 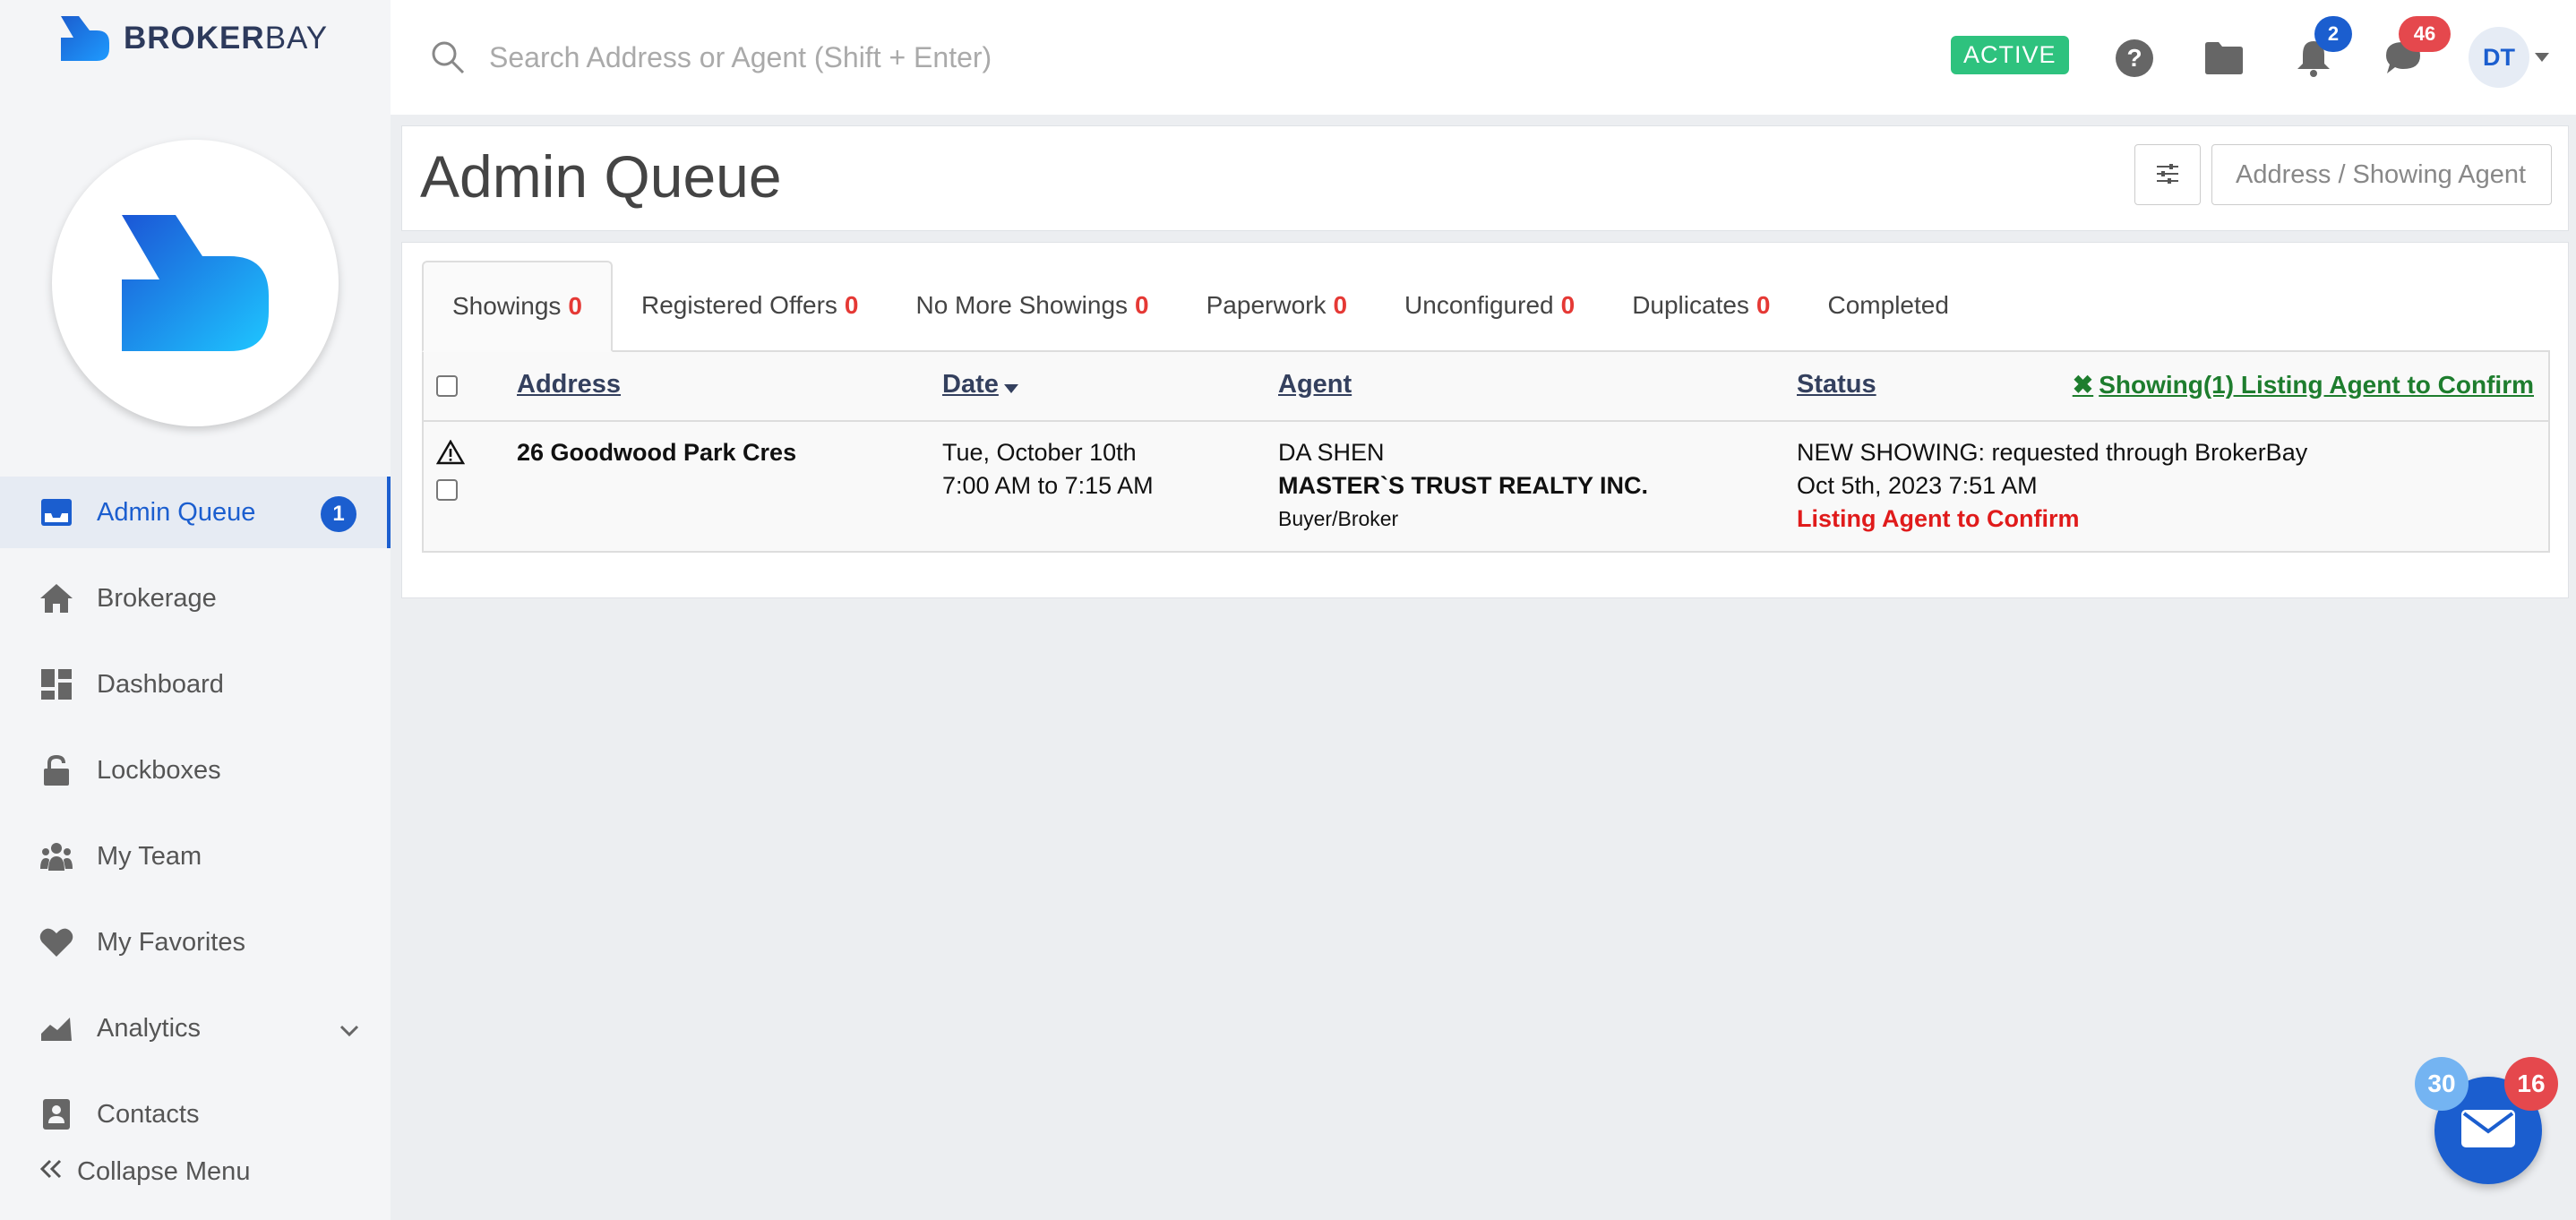 I want to click on tab-label: No More Showings, so click(x=1022, y=305).